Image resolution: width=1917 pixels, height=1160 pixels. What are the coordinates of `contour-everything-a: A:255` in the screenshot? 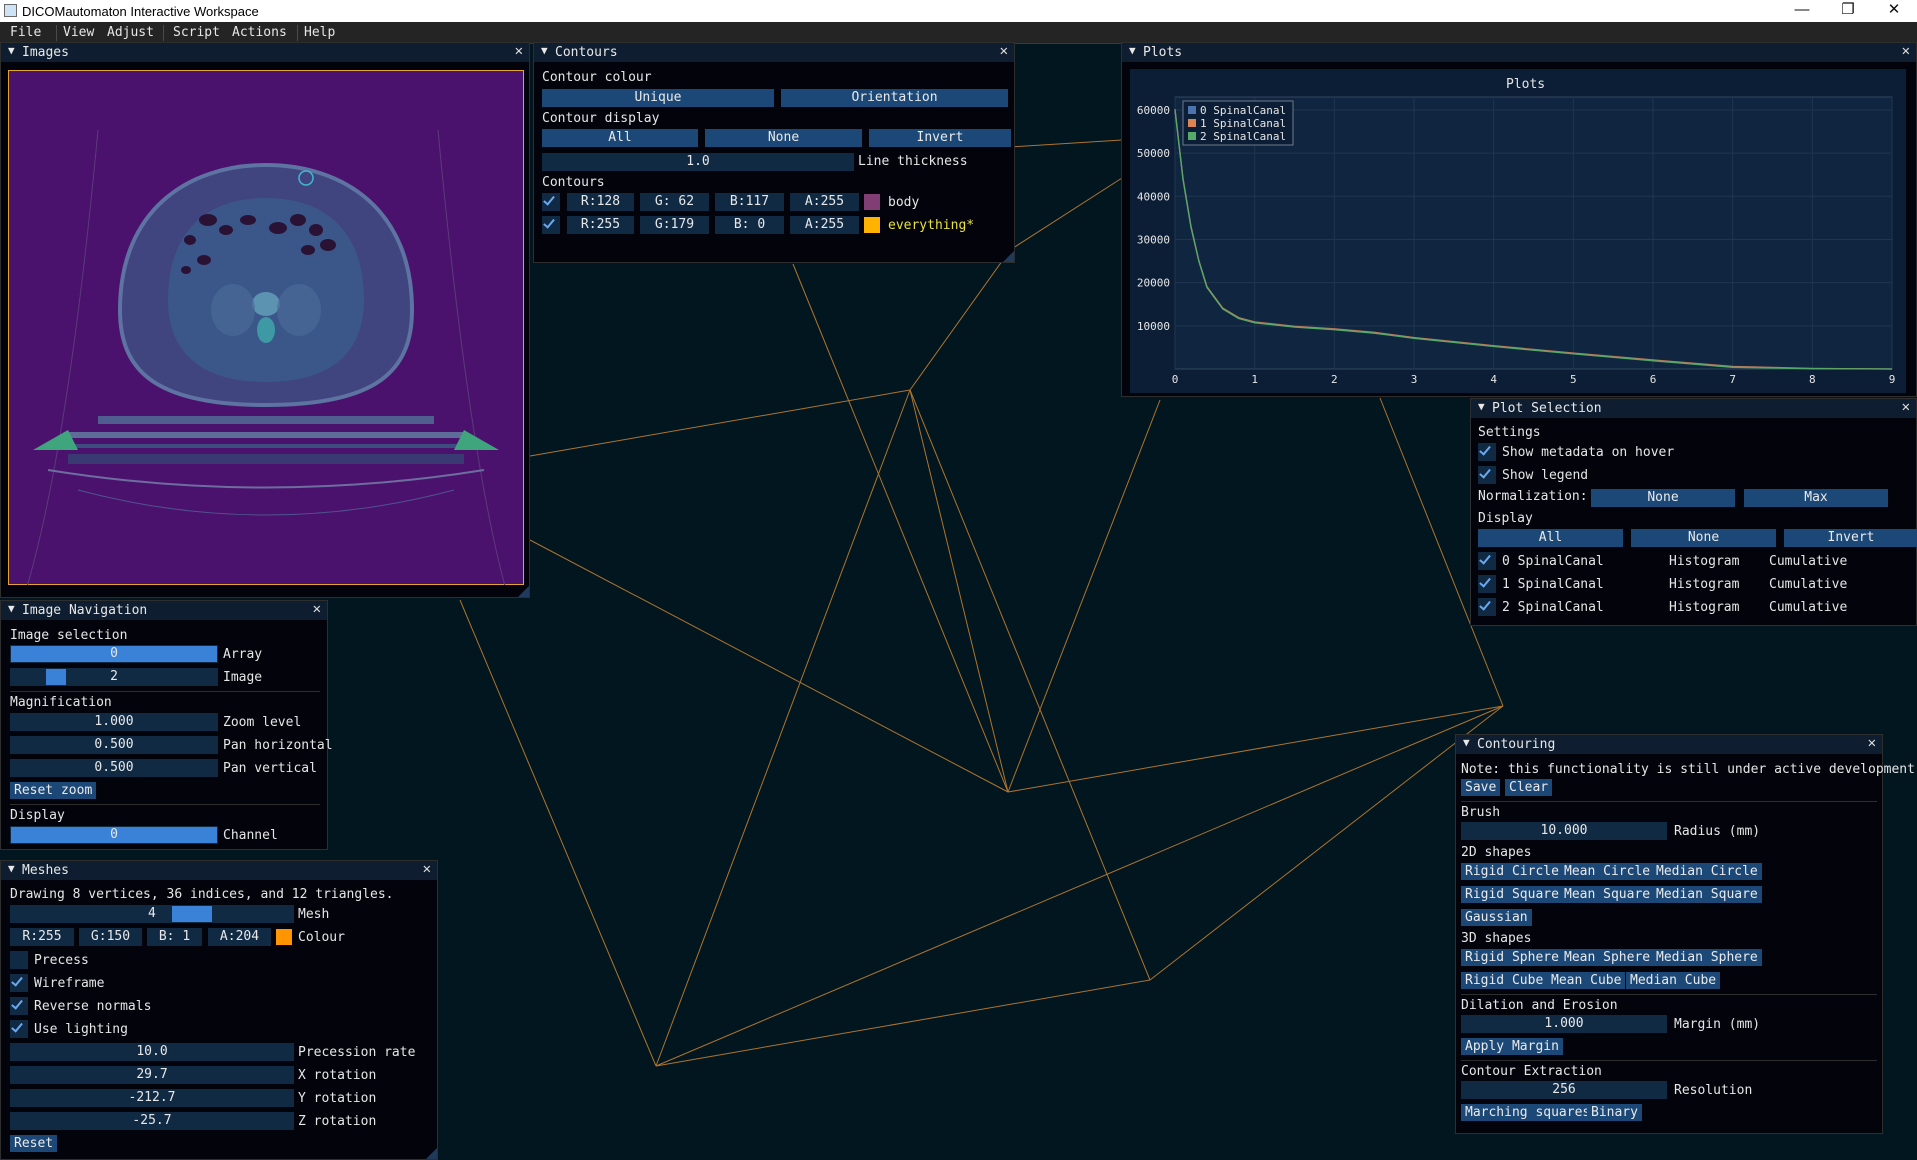 It's located at (824, 225).